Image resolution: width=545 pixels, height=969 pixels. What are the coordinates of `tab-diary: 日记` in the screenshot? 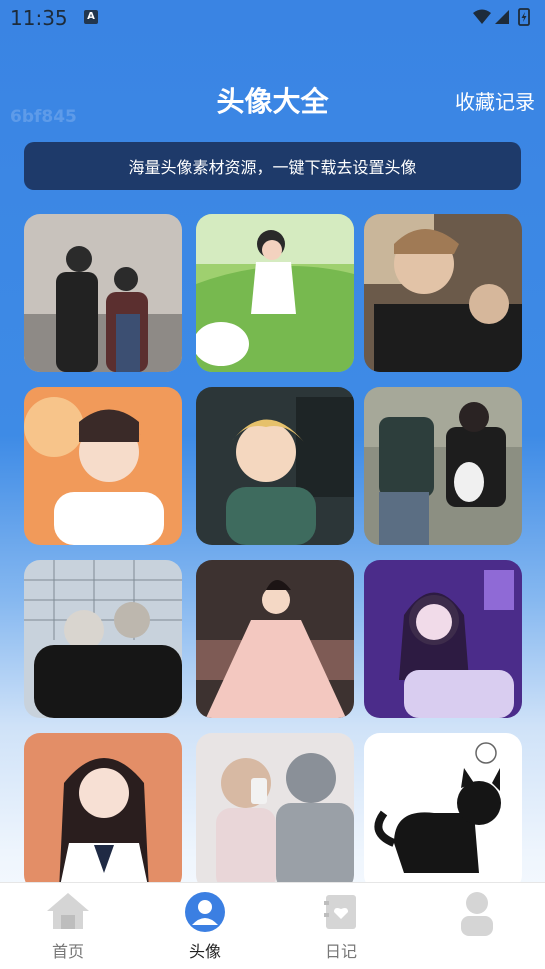 It's located at (341, 926).